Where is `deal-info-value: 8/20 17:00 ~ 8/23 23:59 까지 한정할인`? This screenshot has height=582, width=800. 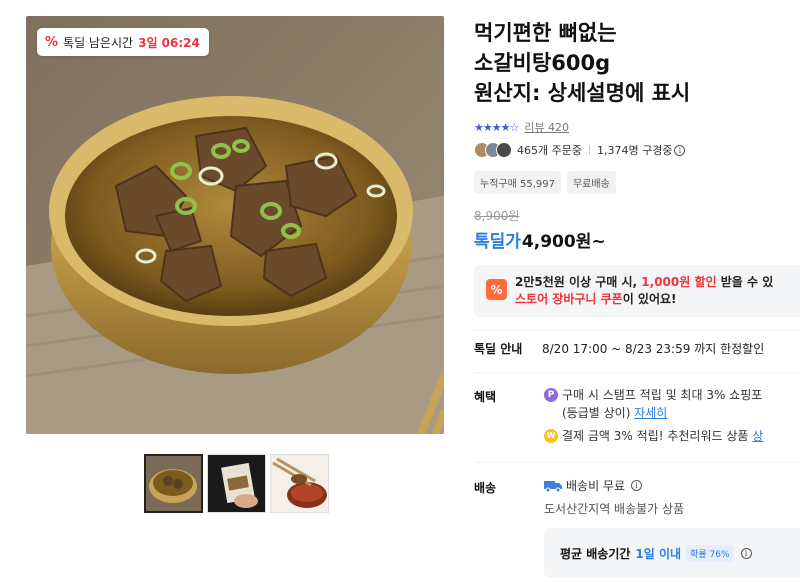
deal-info-value: 8/20 17:00 ~ 8/23 23:59 까지 한정할인 is located at coordinates (653, 349).